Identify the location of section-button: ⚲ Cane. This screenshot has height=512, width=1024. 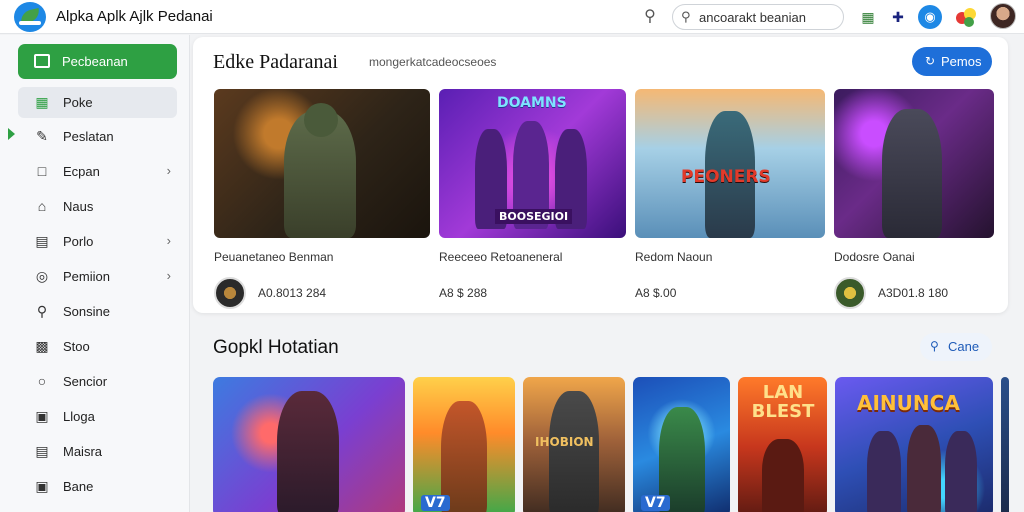
(956, 347).